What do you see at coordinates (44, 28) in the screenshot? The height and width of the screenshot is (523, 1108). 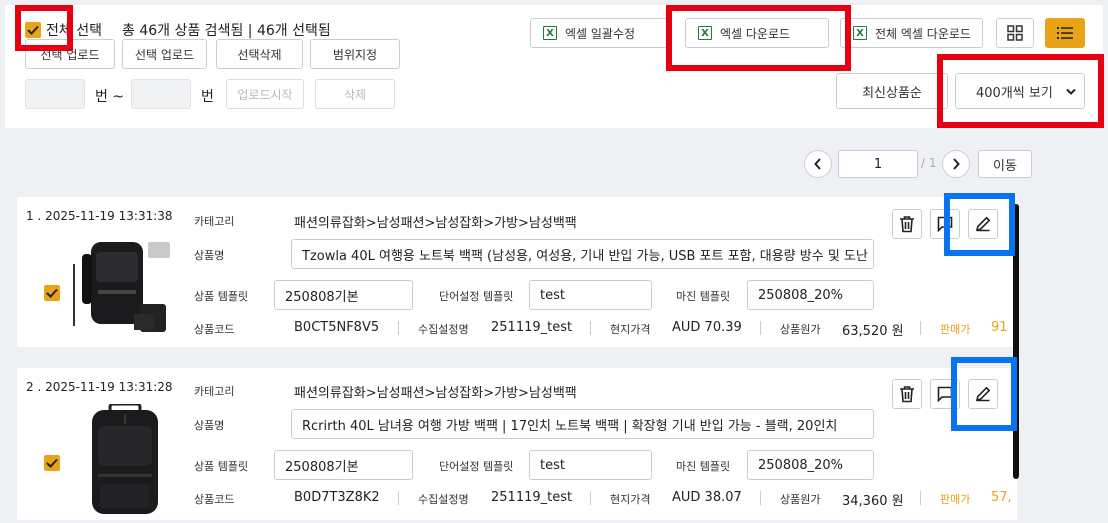 I see `highlight-select-all` at bounding box center [44, 28].